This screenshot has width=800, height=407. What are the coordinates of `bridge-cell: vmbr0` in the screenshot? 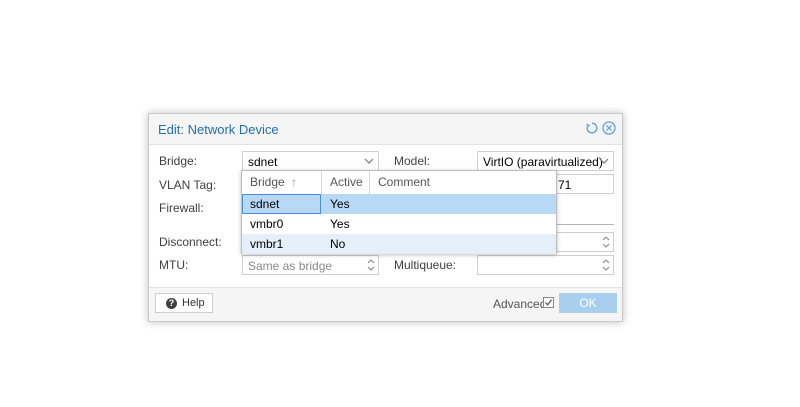 It's located at (267, 224).